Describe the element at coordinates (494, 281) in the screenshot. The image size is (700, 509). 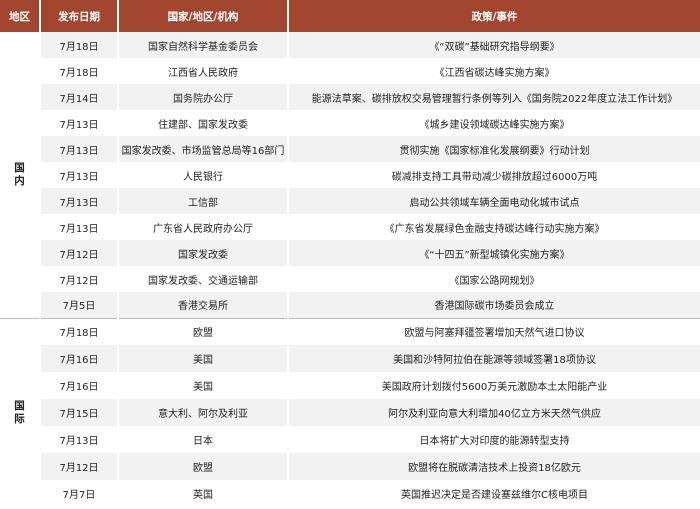
I see `event-cell: 《国家公路网规划》` at that location.